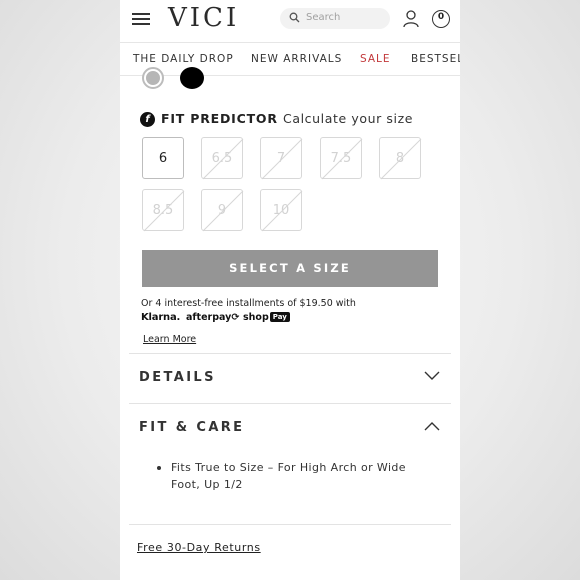 This screenshot has width=580, height=580. What do you see at coordinates (147, 119) in the screenshot?
I see `fit-predictor-logo-icon: f` at bounding box center [147, 119].